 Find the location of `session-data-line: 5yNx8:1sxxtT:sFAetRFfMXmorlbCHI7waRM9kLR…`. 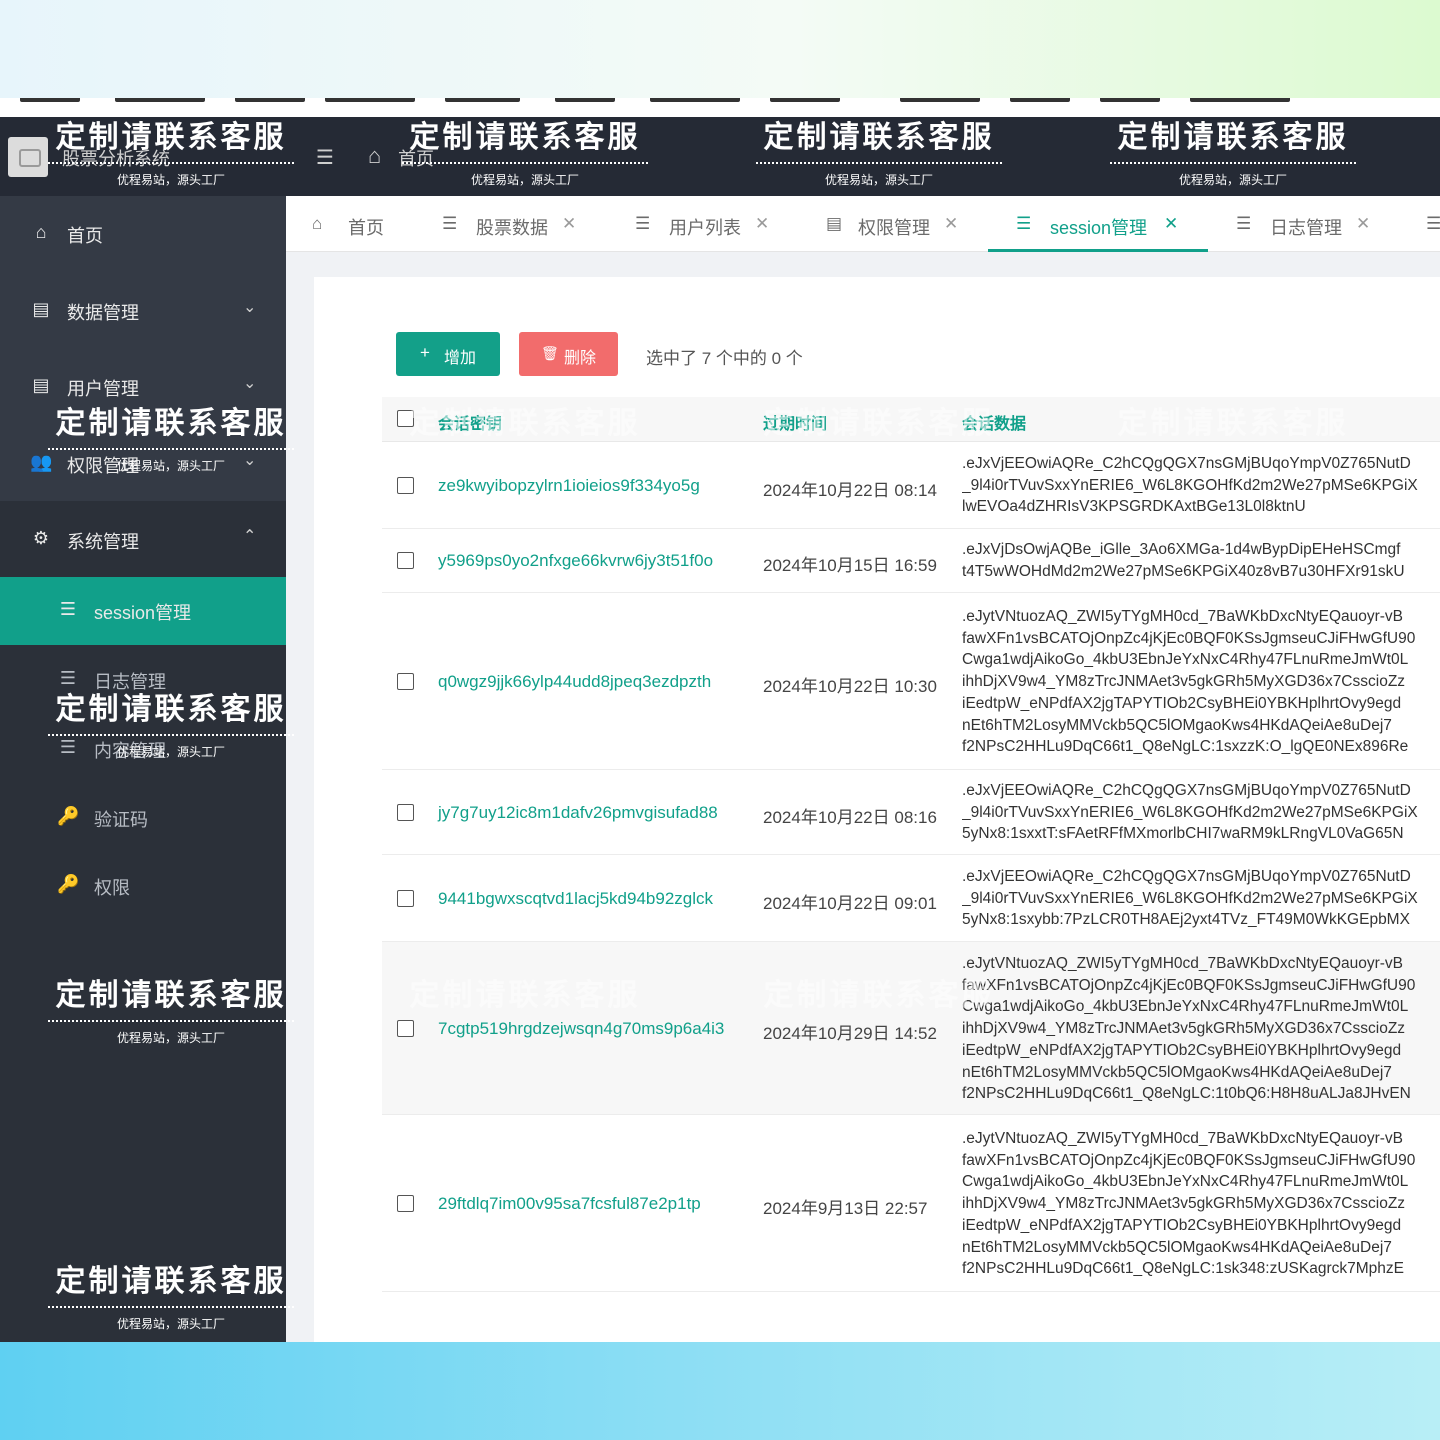

session-data-line: 5yNx8:1sxxtT:sFAetRFfMXmorlbCHI7waRM9kLR… is located at coordinates (1183, 834).